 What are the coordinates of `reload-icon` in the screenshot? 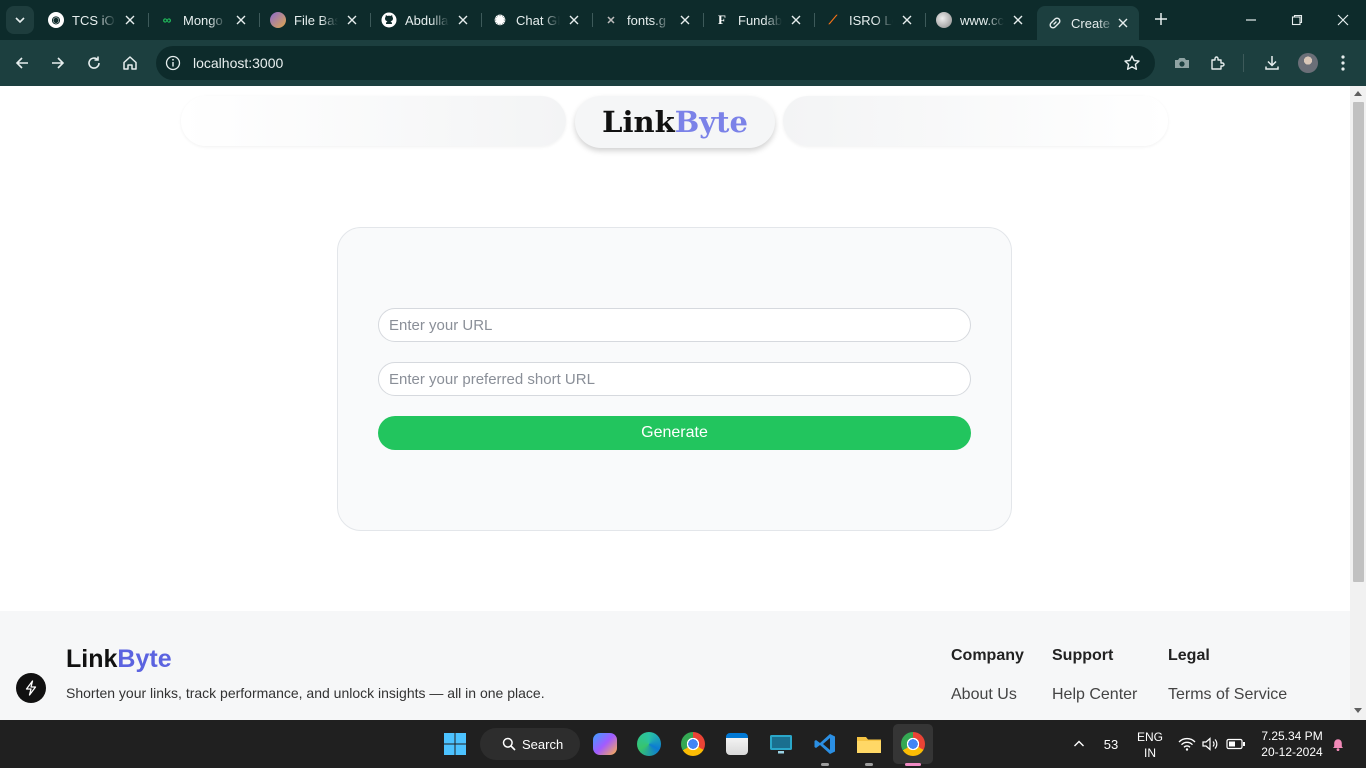 It's located at (94, 62).